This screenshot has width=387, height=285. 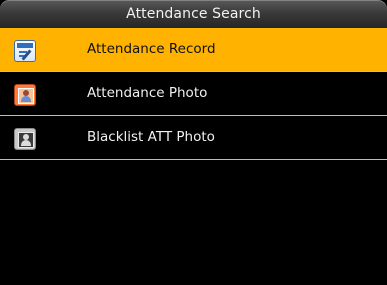 What do you see at coordinates (25, 139) in the screenshot?
I see `blacklist-photo-icon` at bounding box center [25, 139].